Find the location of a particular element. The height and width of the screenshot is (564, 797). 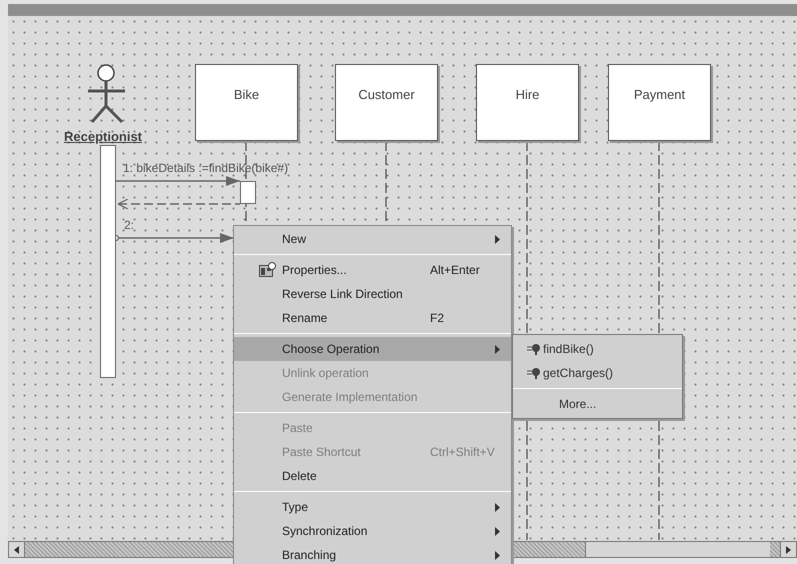

message-label: 2: is located at coordinates (129, 225).